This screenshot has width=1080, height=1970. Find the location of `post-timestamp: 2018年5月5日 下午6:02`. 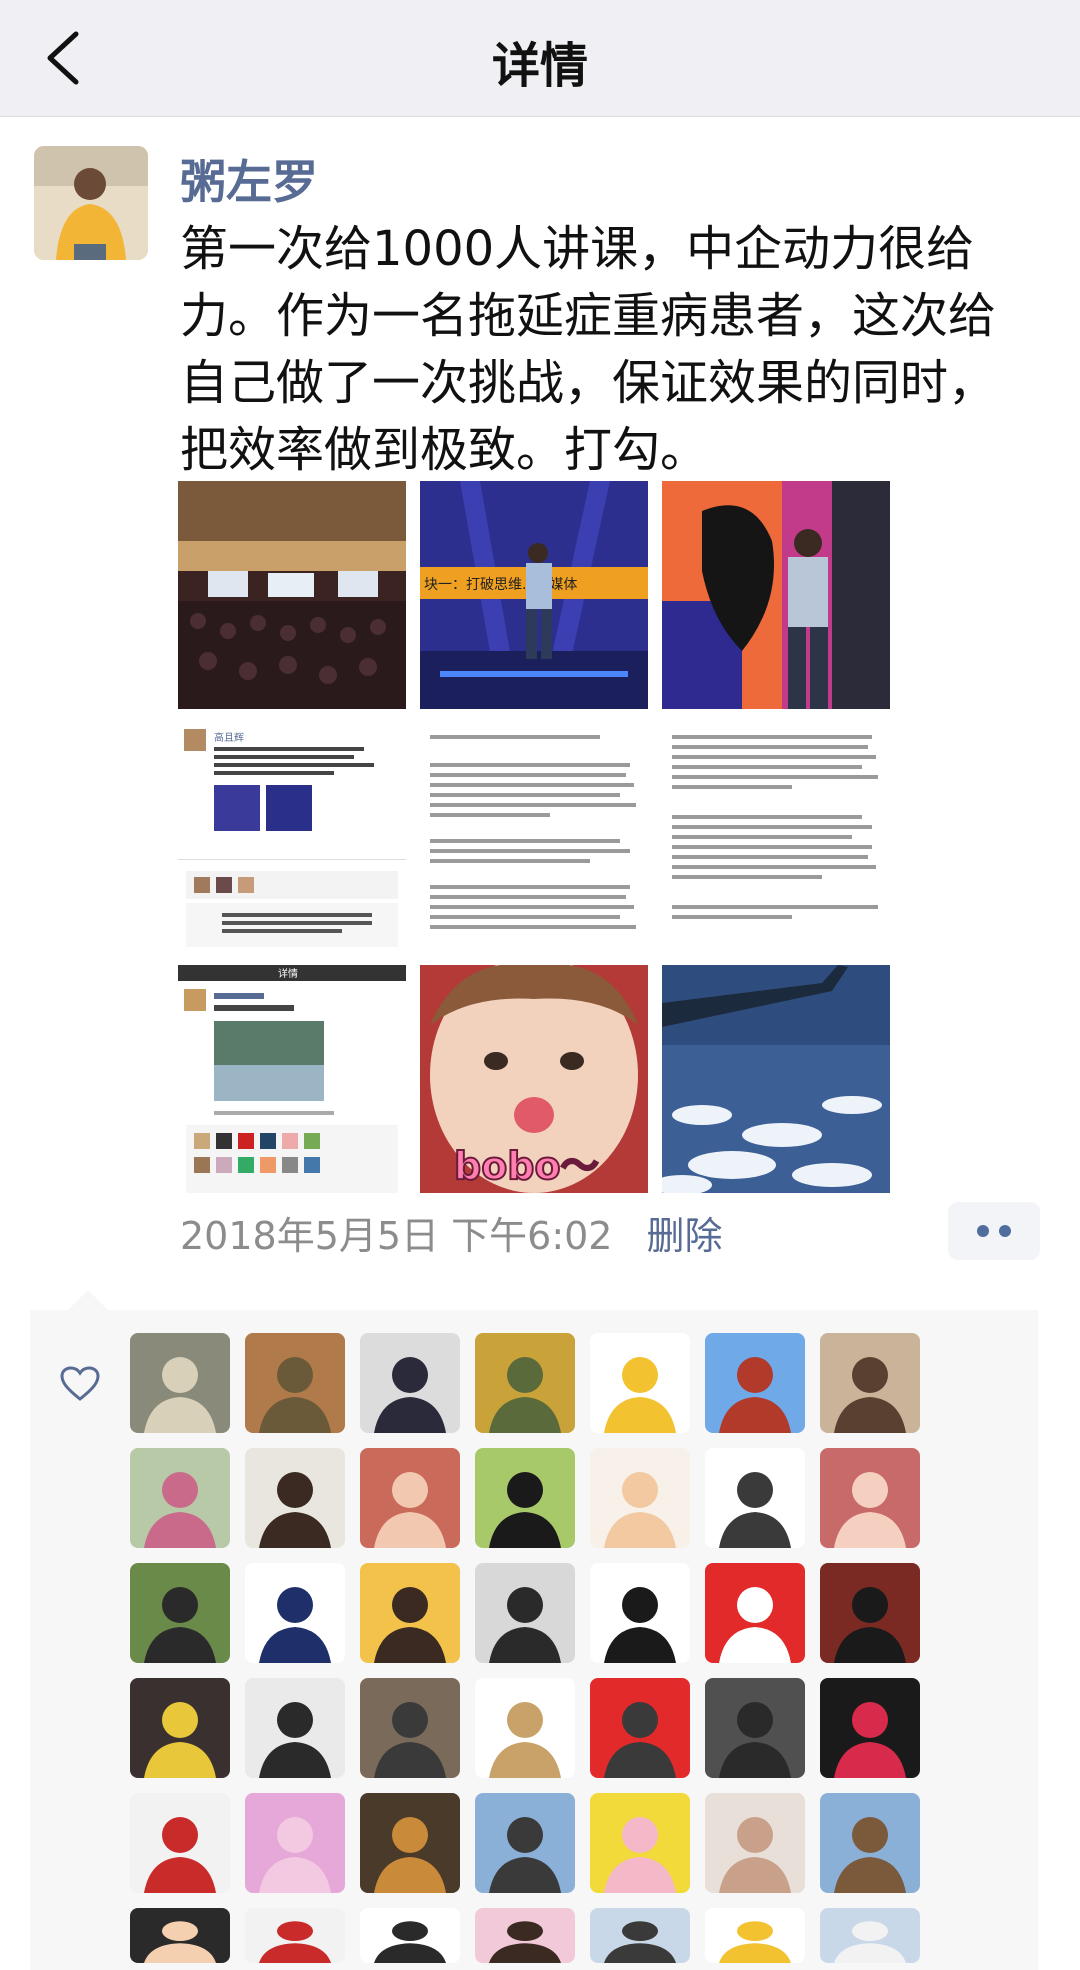

post-timestamp: 2018年5月5日 下午6:02 is located at coordinates (396, 1235).